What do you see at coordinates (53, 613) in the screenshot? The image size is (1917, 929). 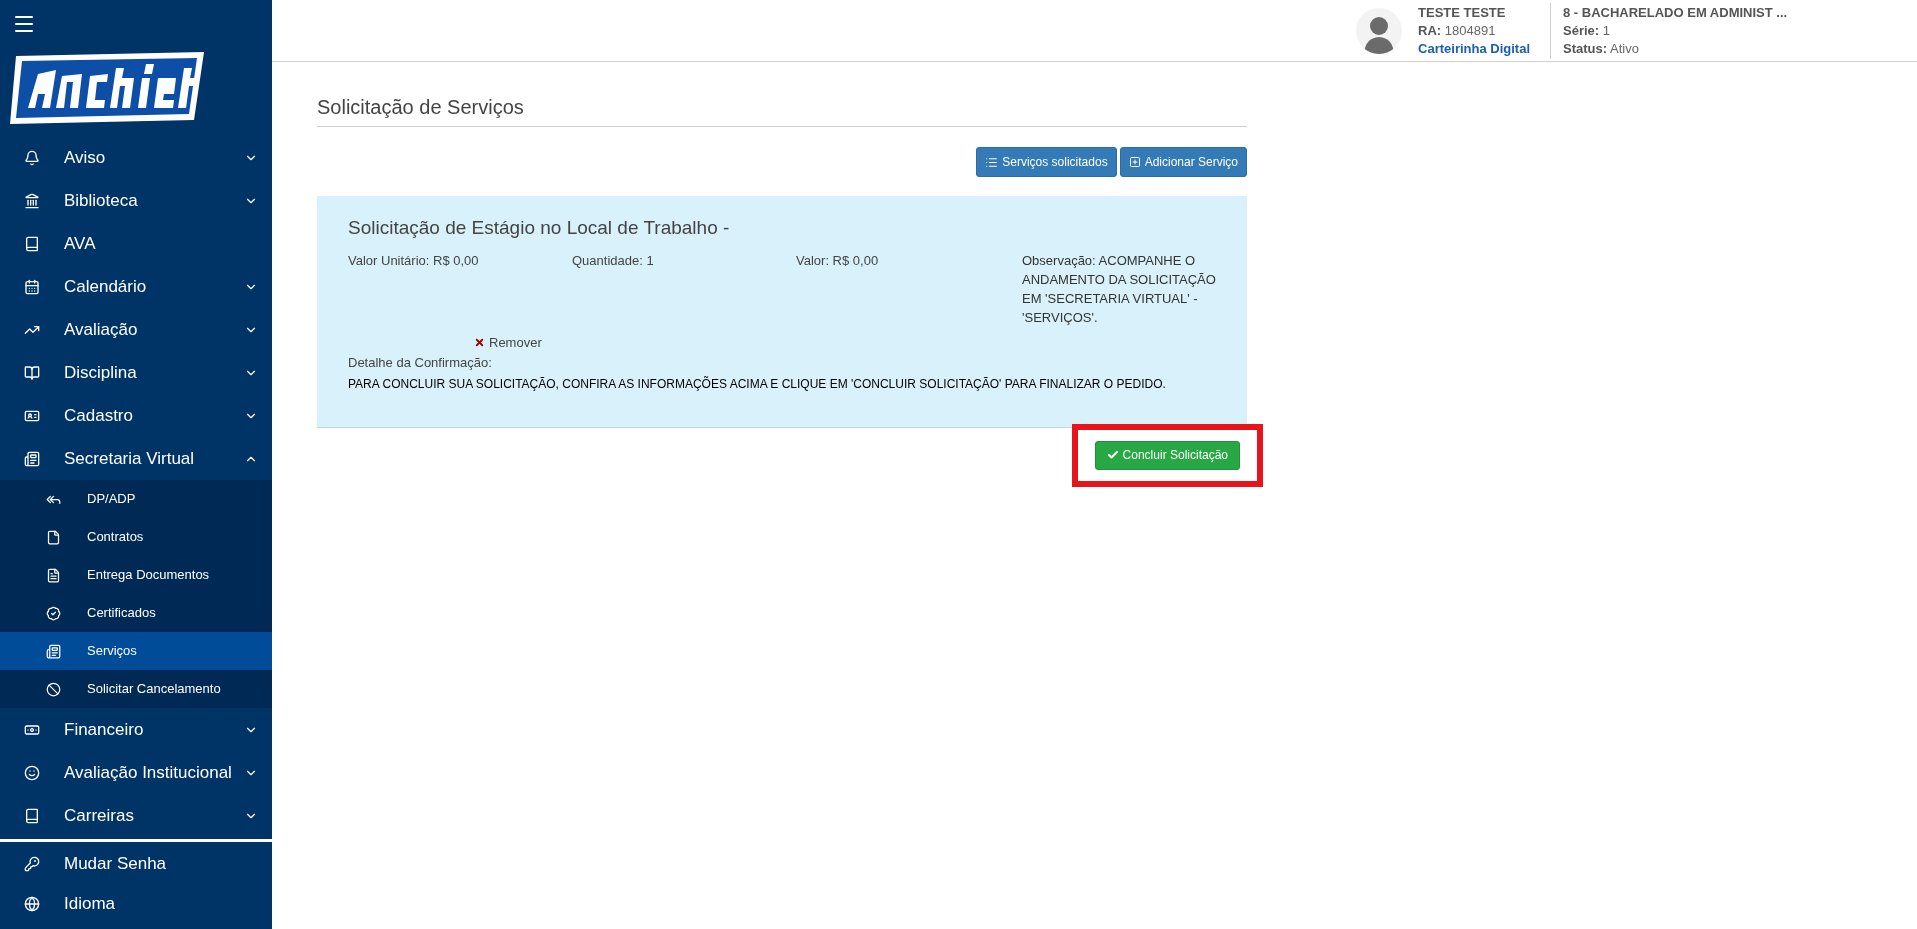 I see `seal-icon` at bounding box center [53, 613].